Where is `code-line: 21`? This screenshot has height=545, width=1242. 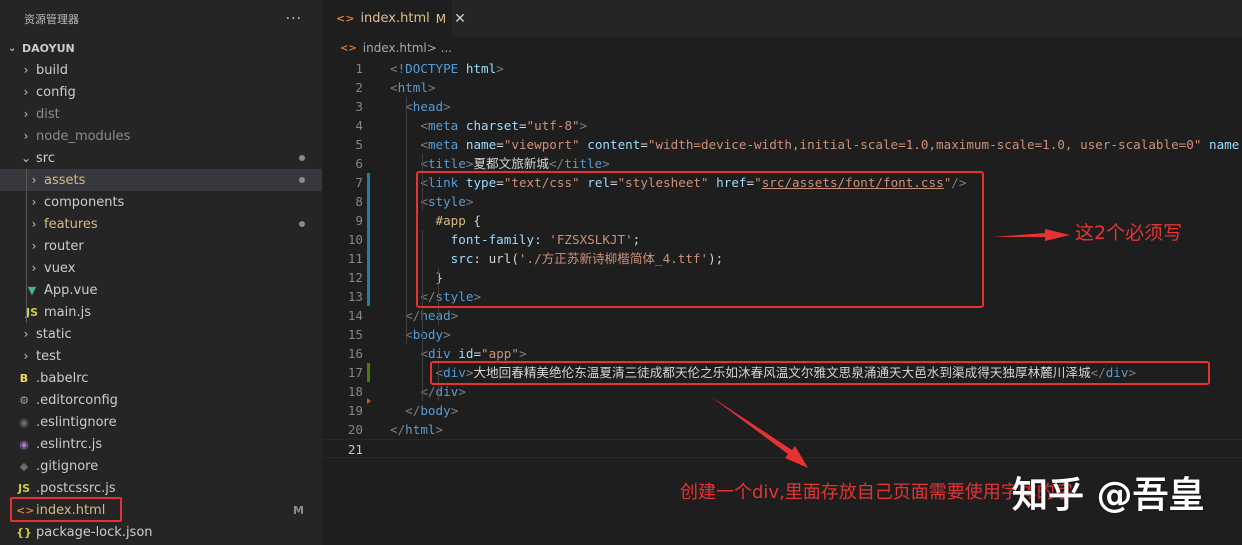
code-line: 21 is located at coordinates (782, 448).